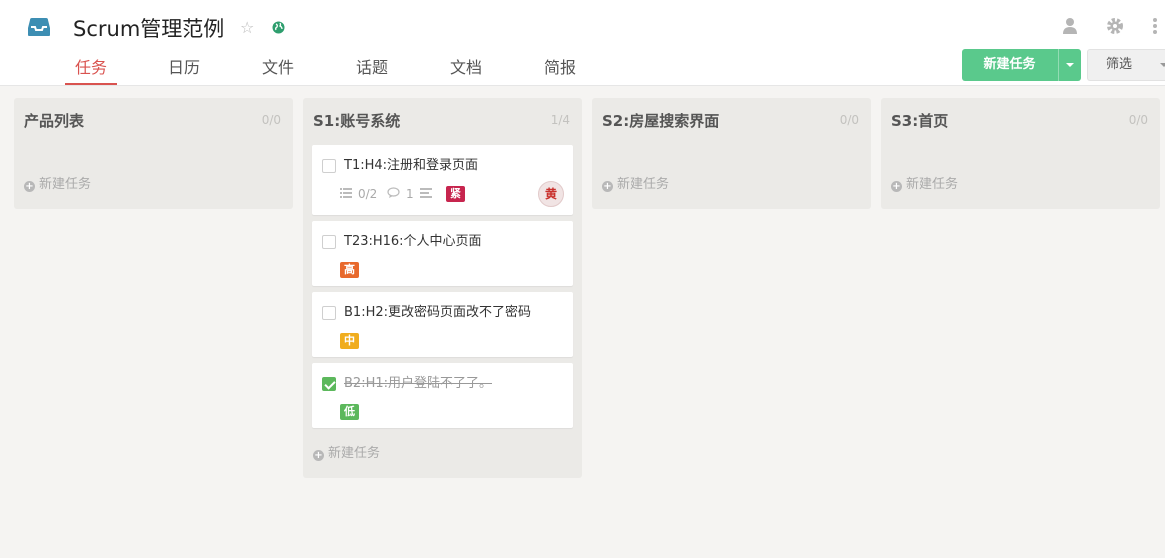  Describe the element at coordinates (437, 313) in the screenshot. I see `task-title: B1:H2:更改密码页面改不了密码` at that location.